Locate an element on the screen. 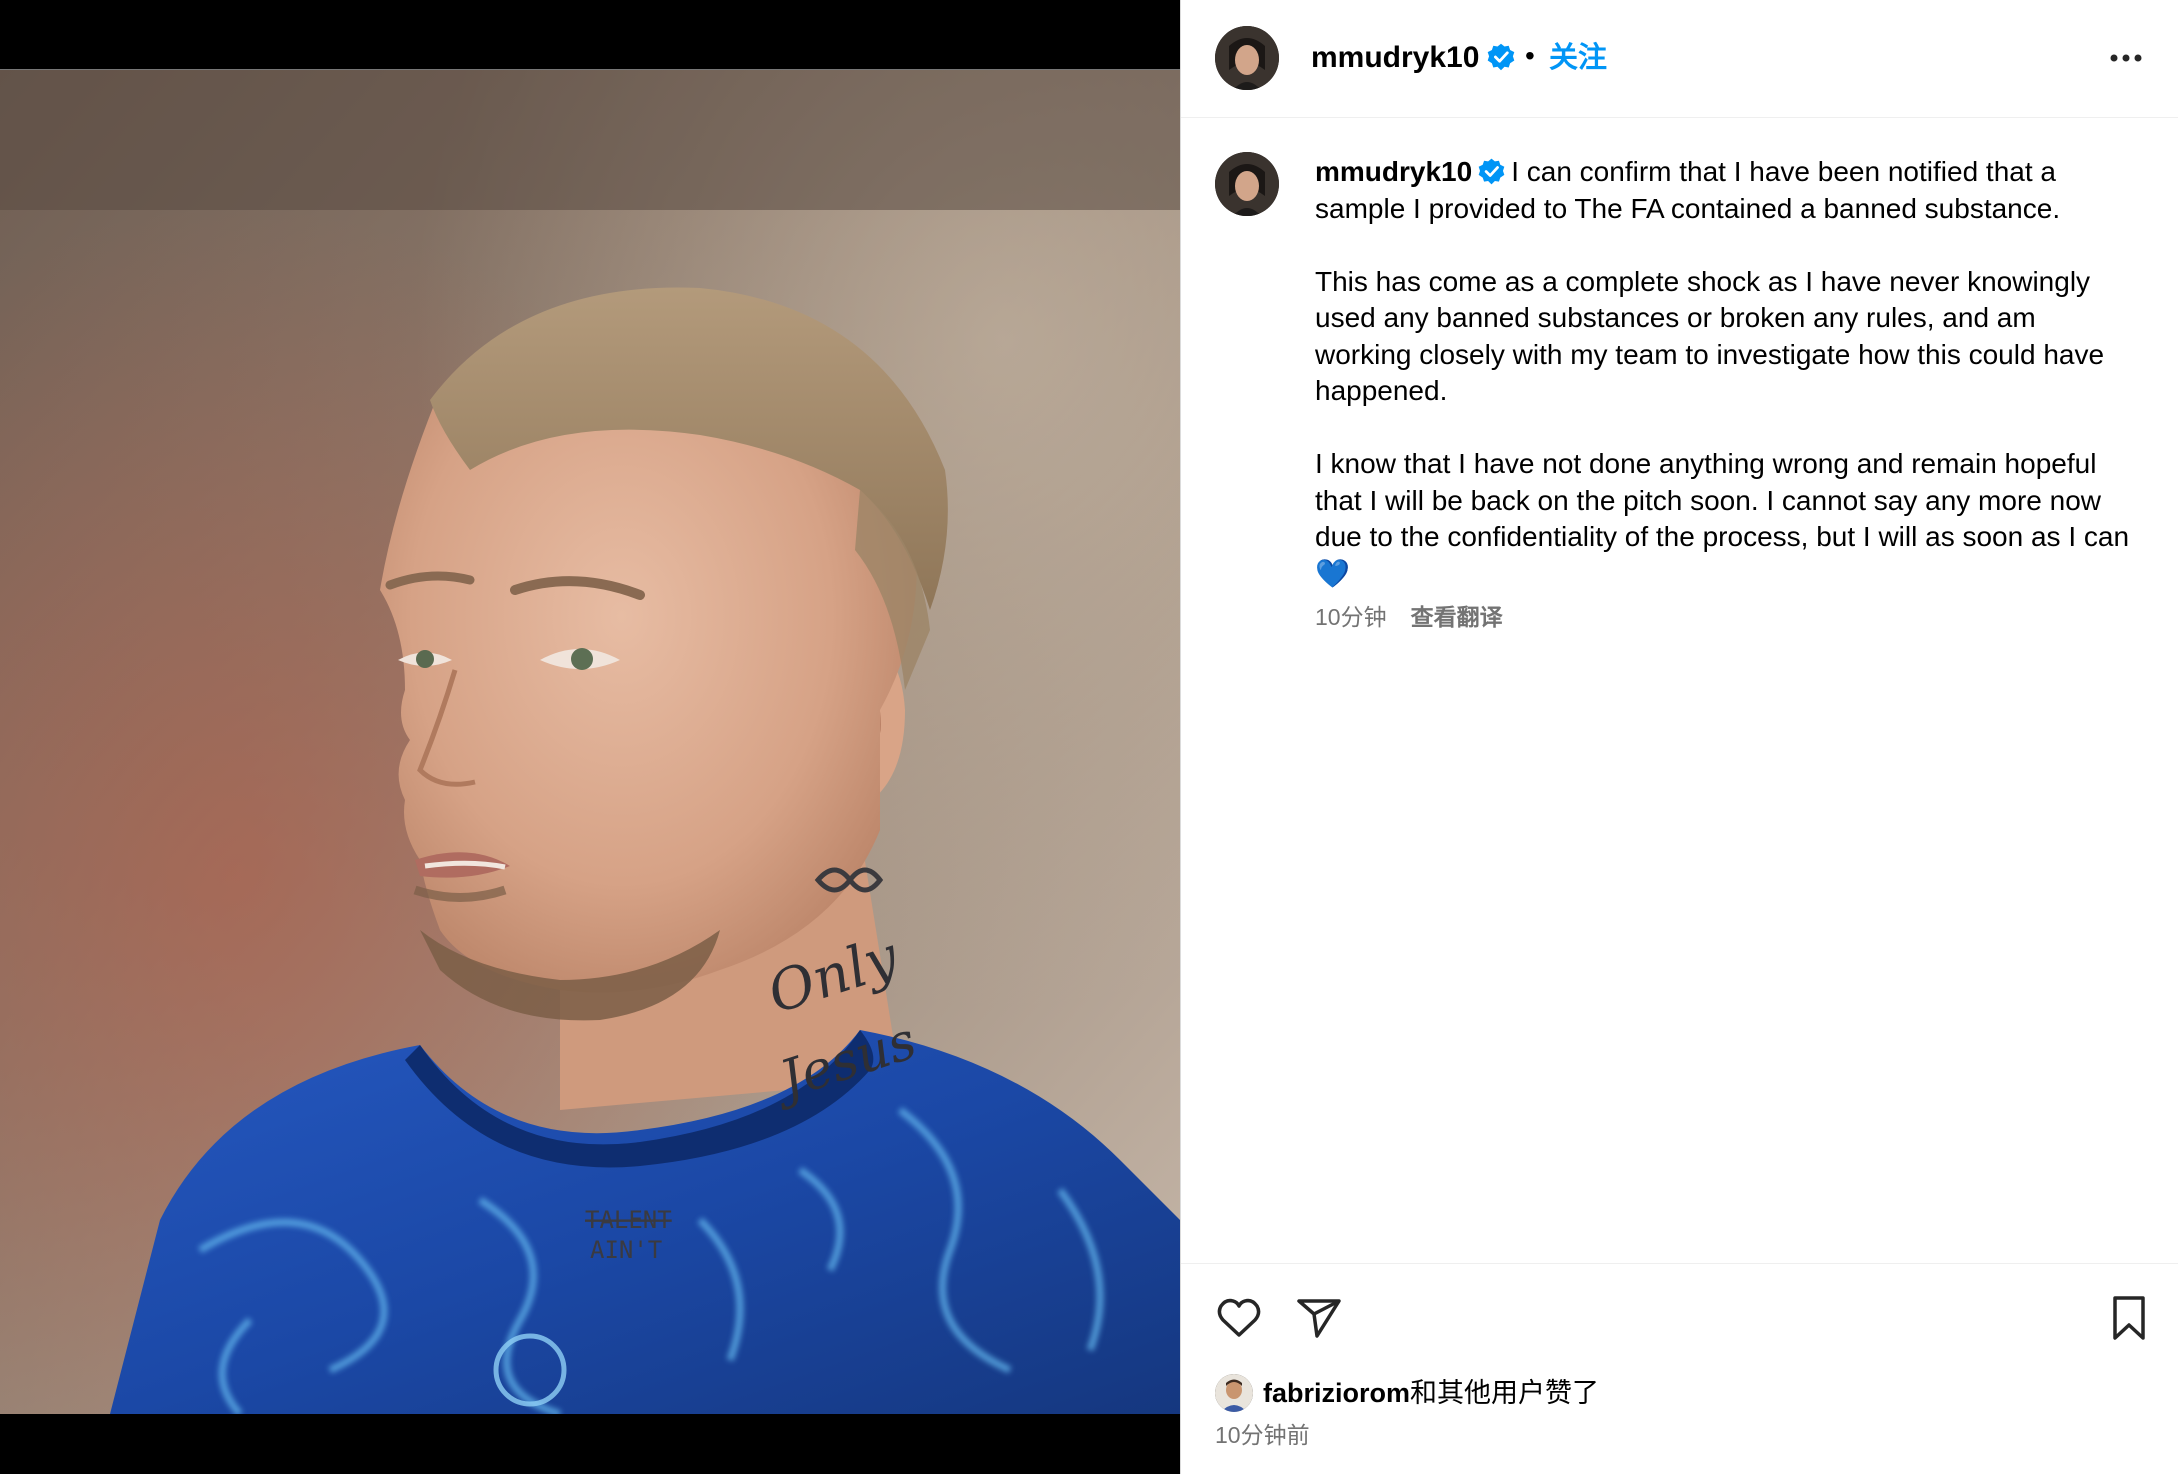 The width and height of the screenshot is (2178, 1474). post-header: mmudryk10 • 关注 is located at coordinates (1679, 59).